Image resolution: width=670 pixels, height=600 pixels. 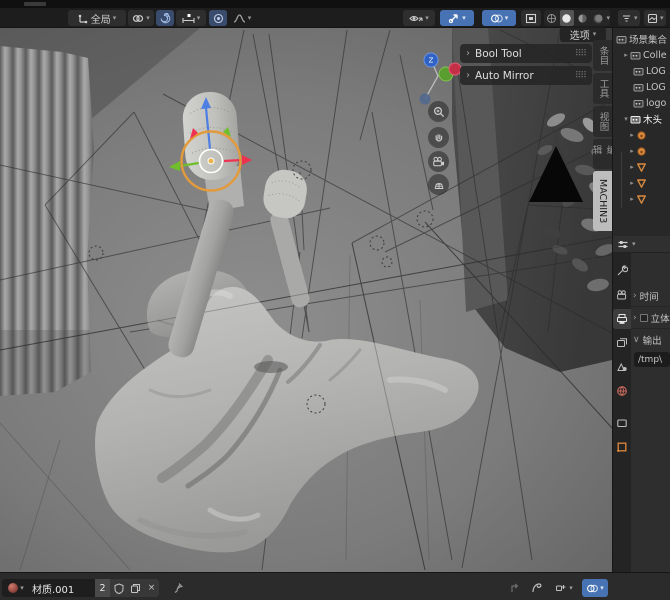 What do you see at coordinates (97, 18) in the screenshot?
I see `transform-orientation-dropdown: 全局 ▾` at bounding box center [97, 18].